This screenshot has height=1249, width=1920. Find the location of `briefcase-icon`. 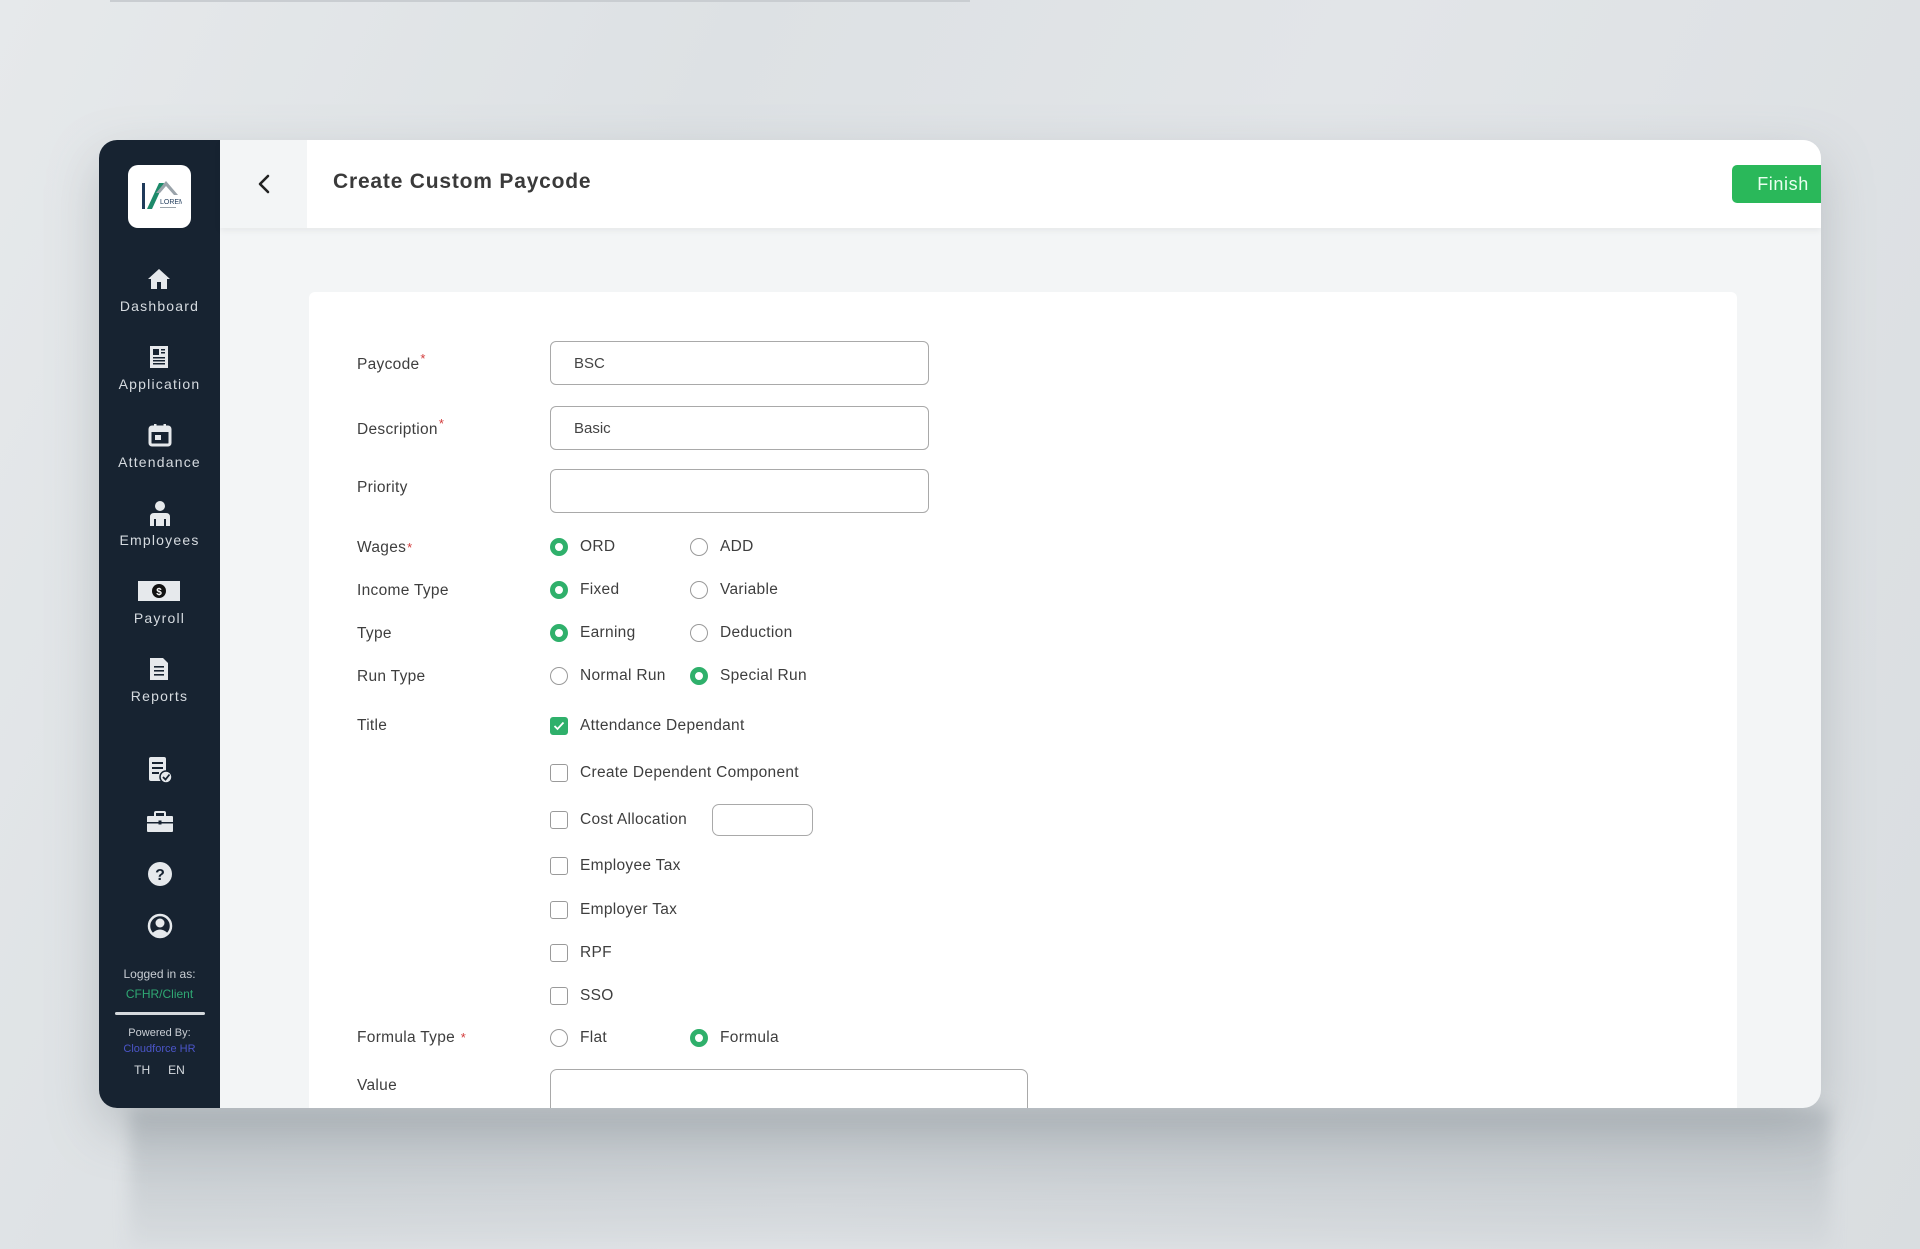

briefcase-icon is located at coordinates (160, 822).